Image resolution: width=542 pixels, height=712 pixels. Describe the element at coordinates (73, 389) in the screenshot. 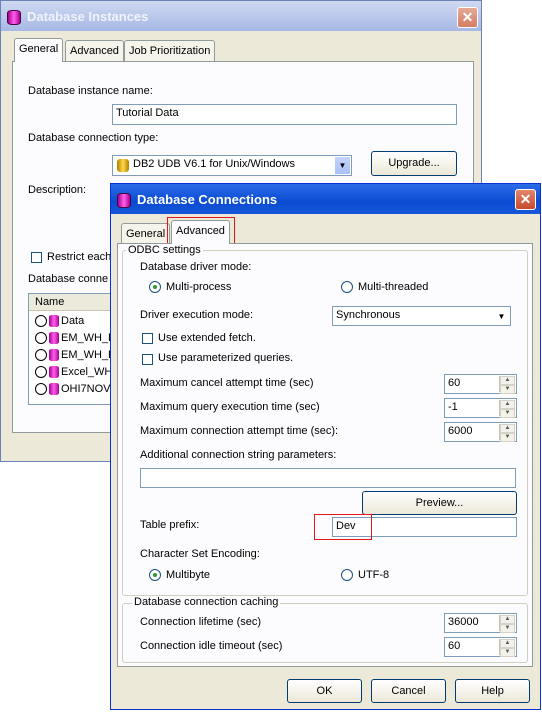

I see `list-item: OHI7NOV` at that location.